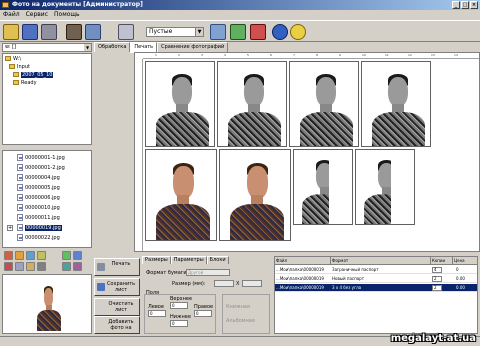 This screenshot has width=480, height=346. Describe the element at coordinates (19, 255) in the screenshot. I see `brush-icon` at that location.